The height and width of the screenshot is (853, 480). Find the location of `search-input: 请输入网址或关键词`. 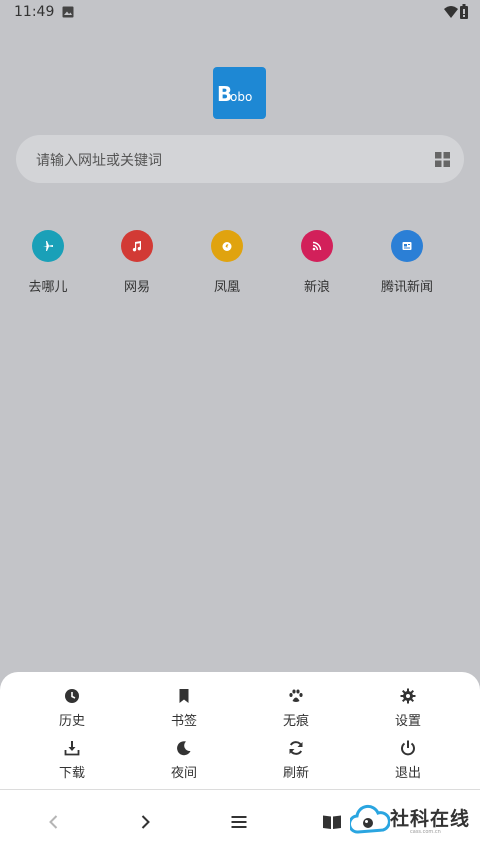

search-input: 请输入网址或关键词 is located at coordinates (99, 160).